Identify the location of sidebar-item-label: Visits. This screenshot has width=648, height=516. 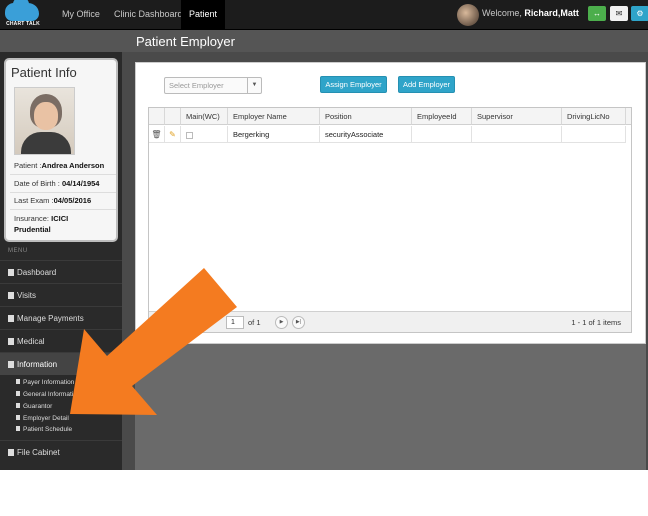
(26, 295).